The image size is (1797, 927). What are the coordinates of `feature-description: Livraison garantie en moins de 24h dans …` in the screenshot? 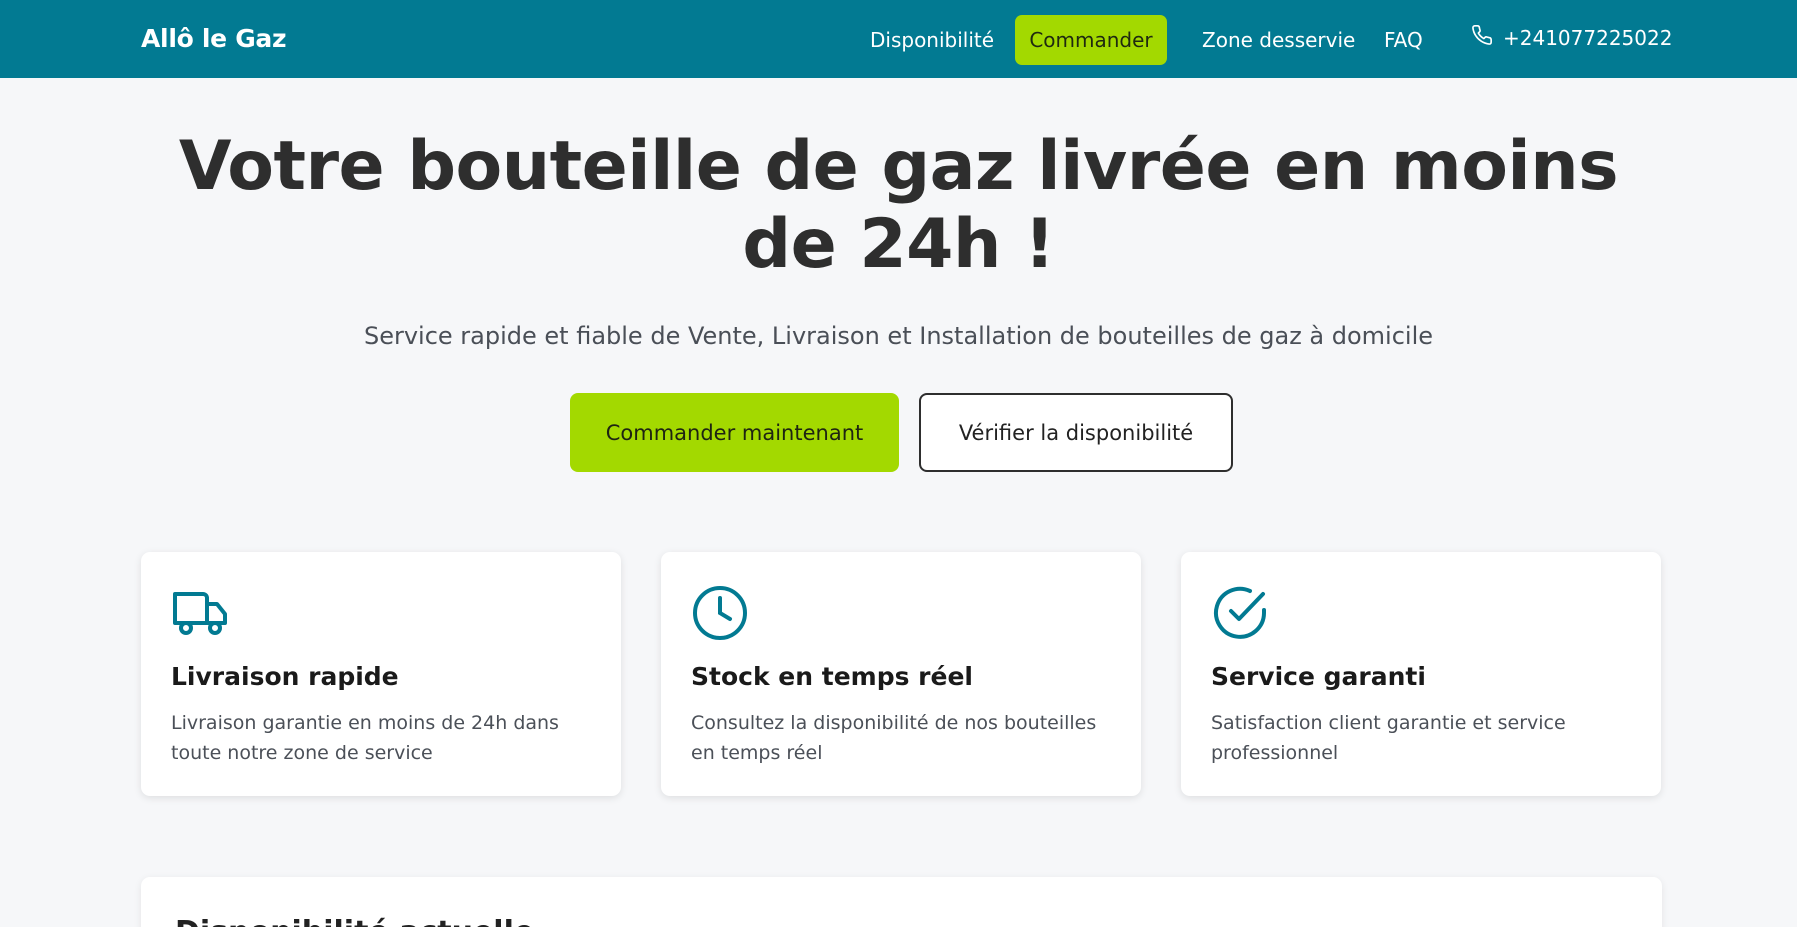 It's located at (365, 738).